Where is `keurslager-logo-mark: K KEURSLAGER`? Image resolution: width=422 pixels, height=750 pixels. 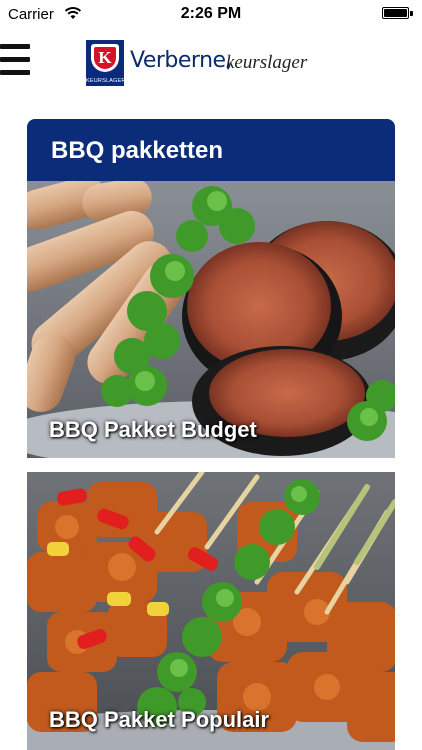 keurslager-logo-mark: K KEURSLAGER is located at coordinates (106, 63).